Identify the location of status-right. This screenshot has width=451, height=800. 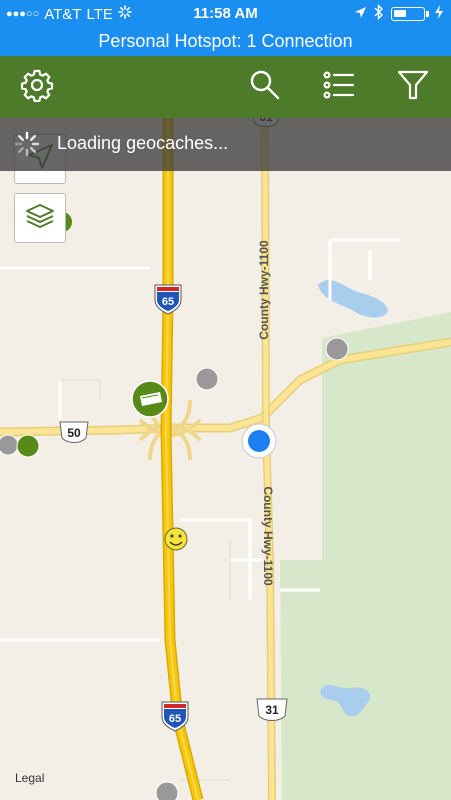
(398, 13).